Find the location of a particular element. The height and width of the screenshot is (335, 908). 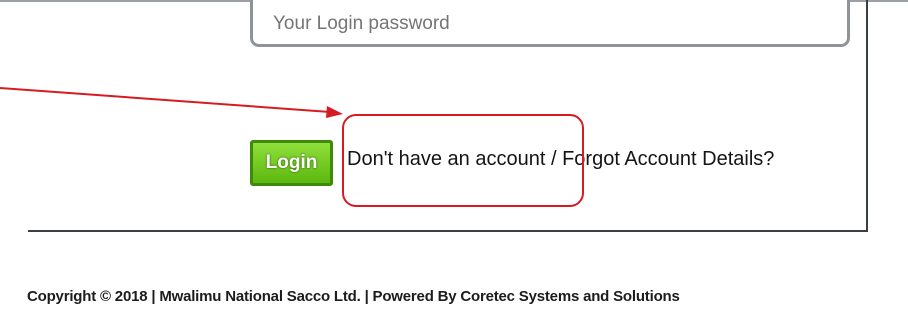

login-button: Login is located at coordinates (291, 163).